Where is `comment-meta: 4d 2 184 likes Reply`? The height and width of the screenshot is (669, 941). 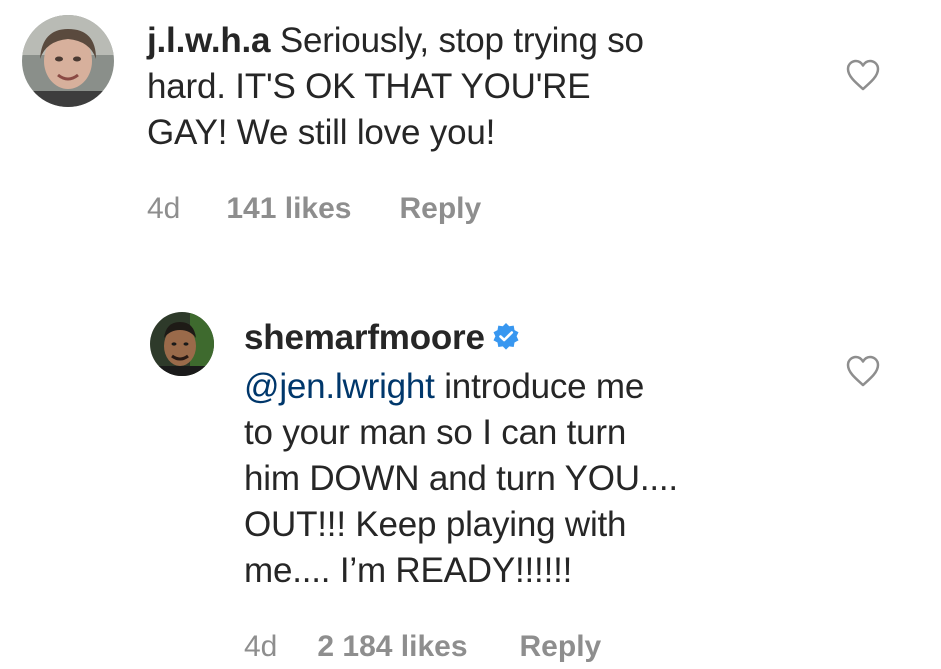 comment-meta: 4d 2 184 likes Reply is located at coordinates (422, 647).